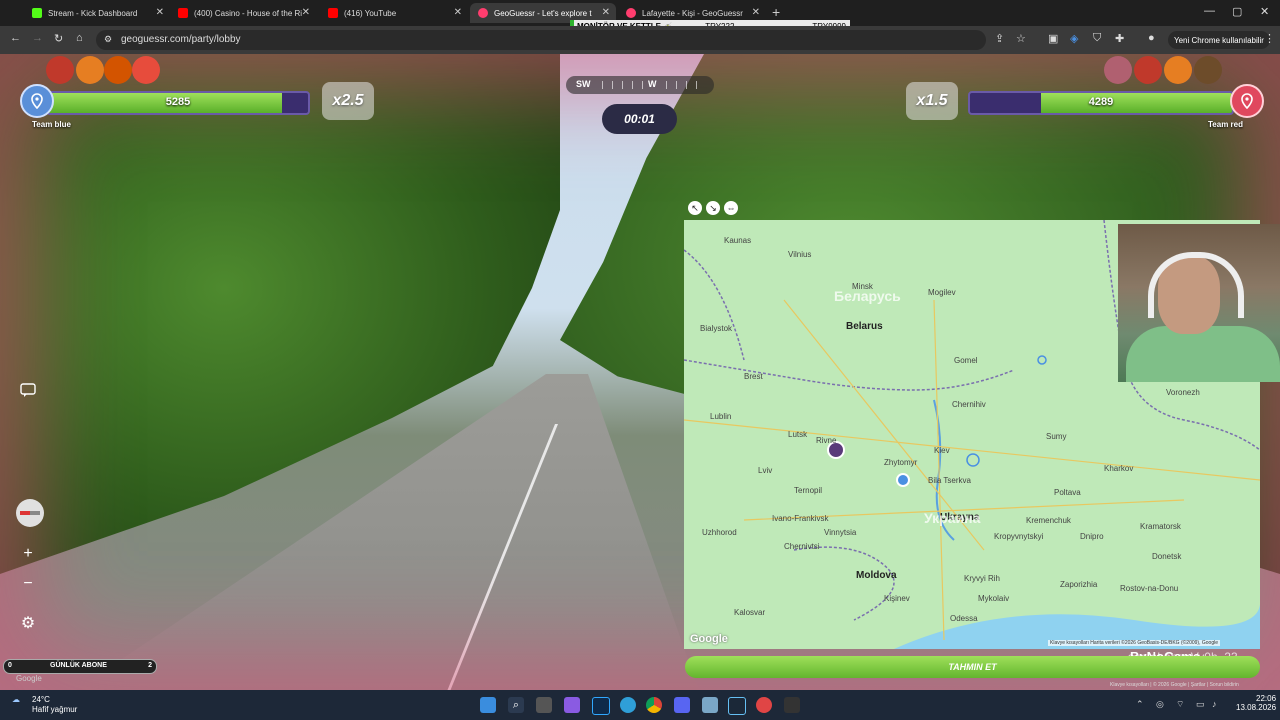  What do you see at coordinates (100, 72) in the screenshot?
I see `team-blue-avatars` at bounding box center [100, 72].